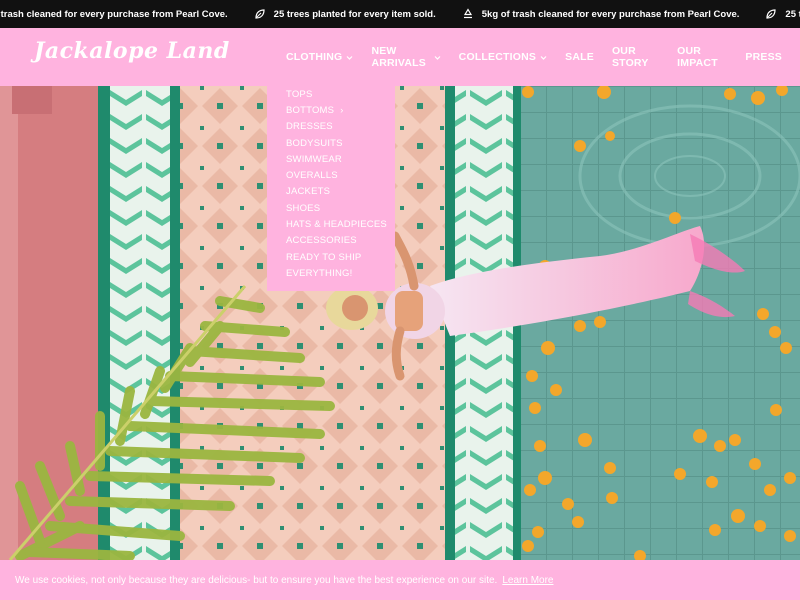 The height and width of the screenshot is (600, 800). Describe the element at coordinates (132, 51) in the screenshot. I see `site-logo: Jackalope Land` at that location.